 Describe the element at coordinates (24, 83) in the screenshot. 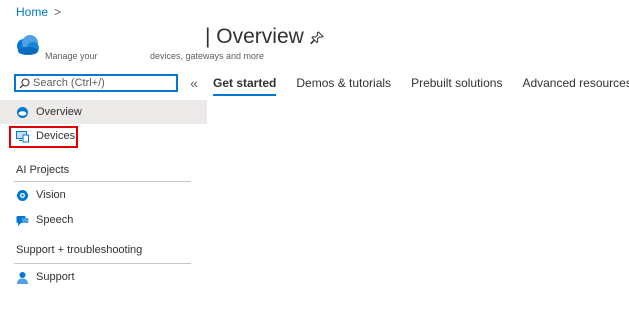

I see `search-icon` at that location.